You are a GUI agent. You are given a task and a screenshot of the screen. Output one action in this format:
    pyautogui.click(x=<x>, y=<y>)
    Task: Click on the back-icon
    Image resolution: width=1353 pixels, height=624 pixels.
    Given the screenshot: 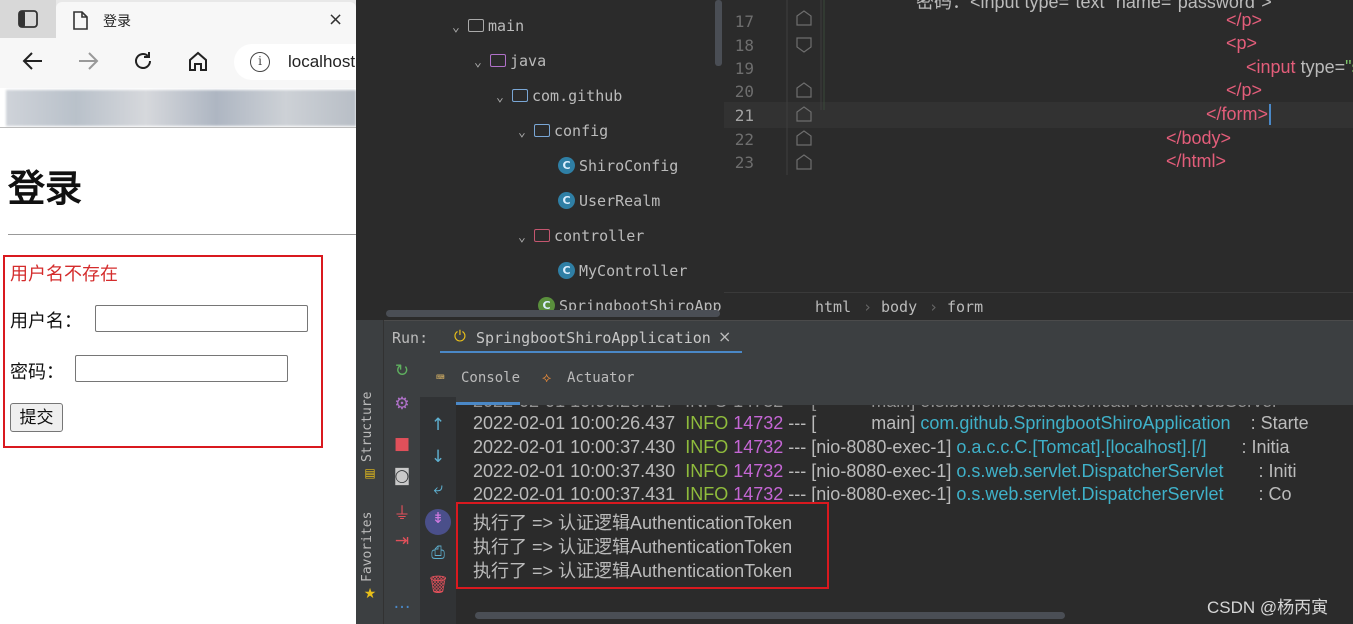 What is the action you would take?
    pyautogui.click(x=33, y=61)
    